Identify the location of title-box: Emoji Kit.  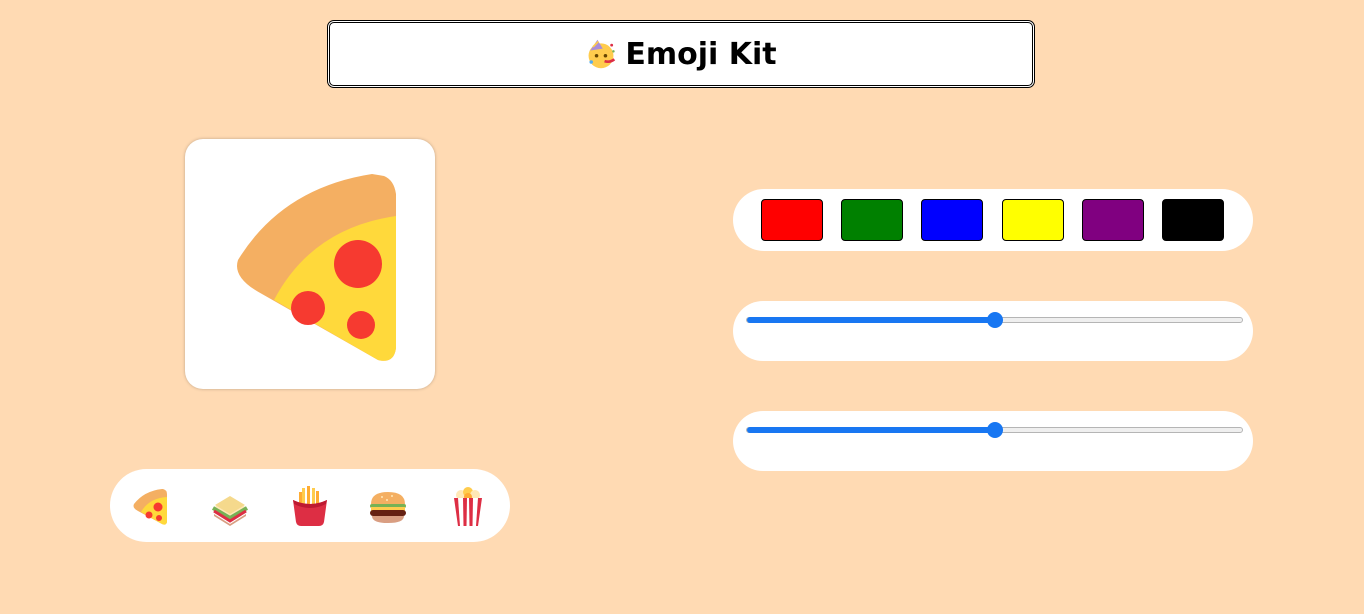
(681, 54).